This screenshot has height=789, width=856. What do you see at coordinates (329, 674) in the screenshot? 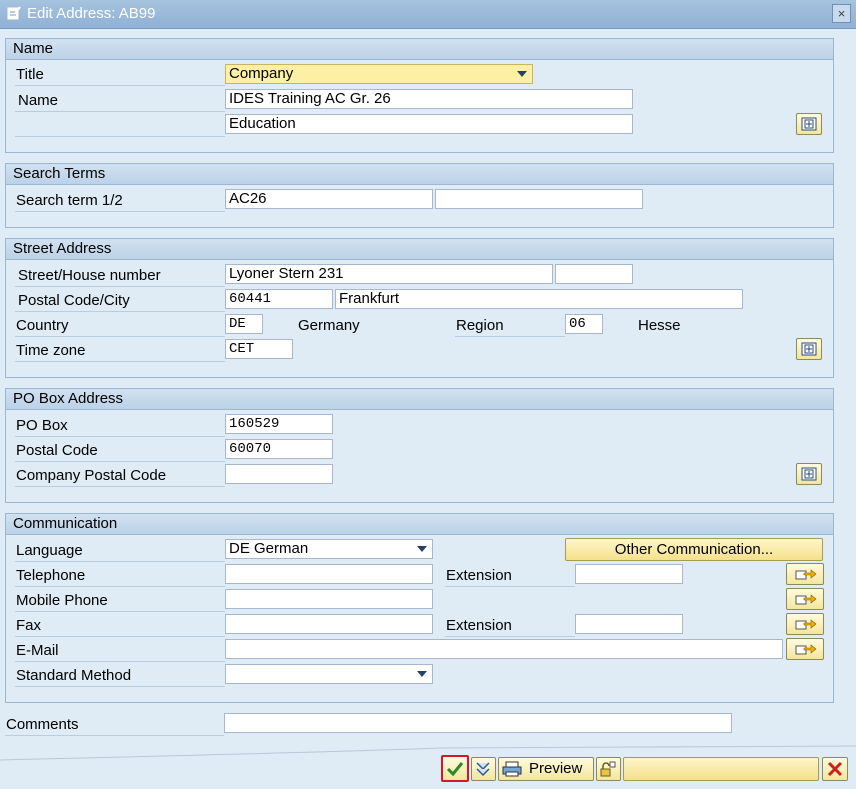
I see `standard-method-dropdown` at bounding box center [329, 674].